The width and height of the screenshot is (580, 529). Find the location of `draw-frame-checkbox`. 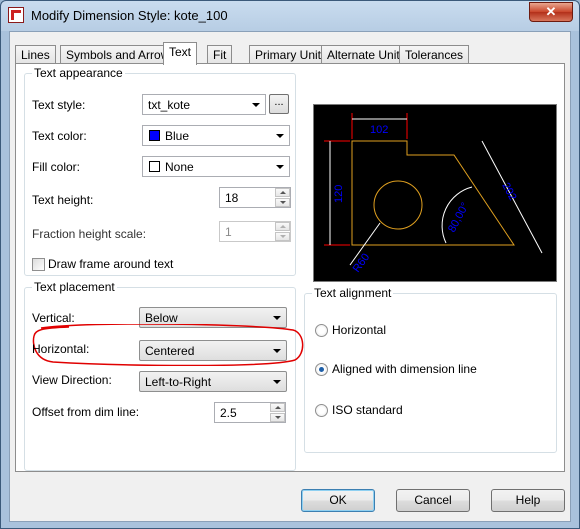

draw-frame-checkbox is located at coordinates (38, 264).